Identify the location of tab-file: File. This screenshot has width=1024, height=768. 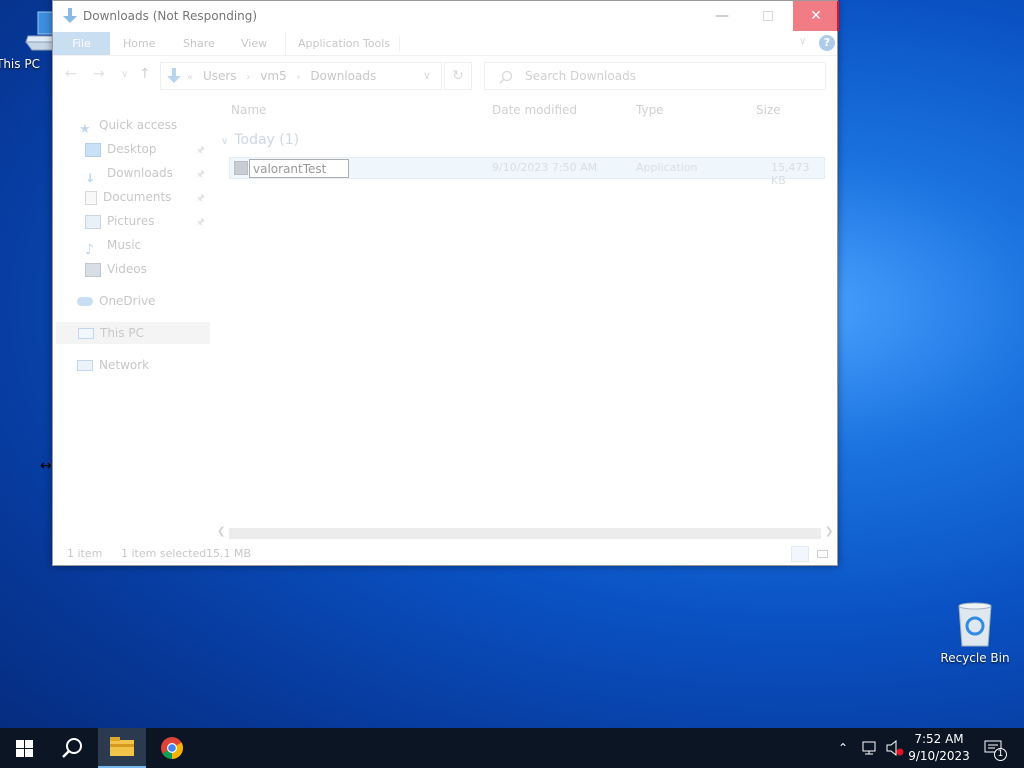
(81, 43).